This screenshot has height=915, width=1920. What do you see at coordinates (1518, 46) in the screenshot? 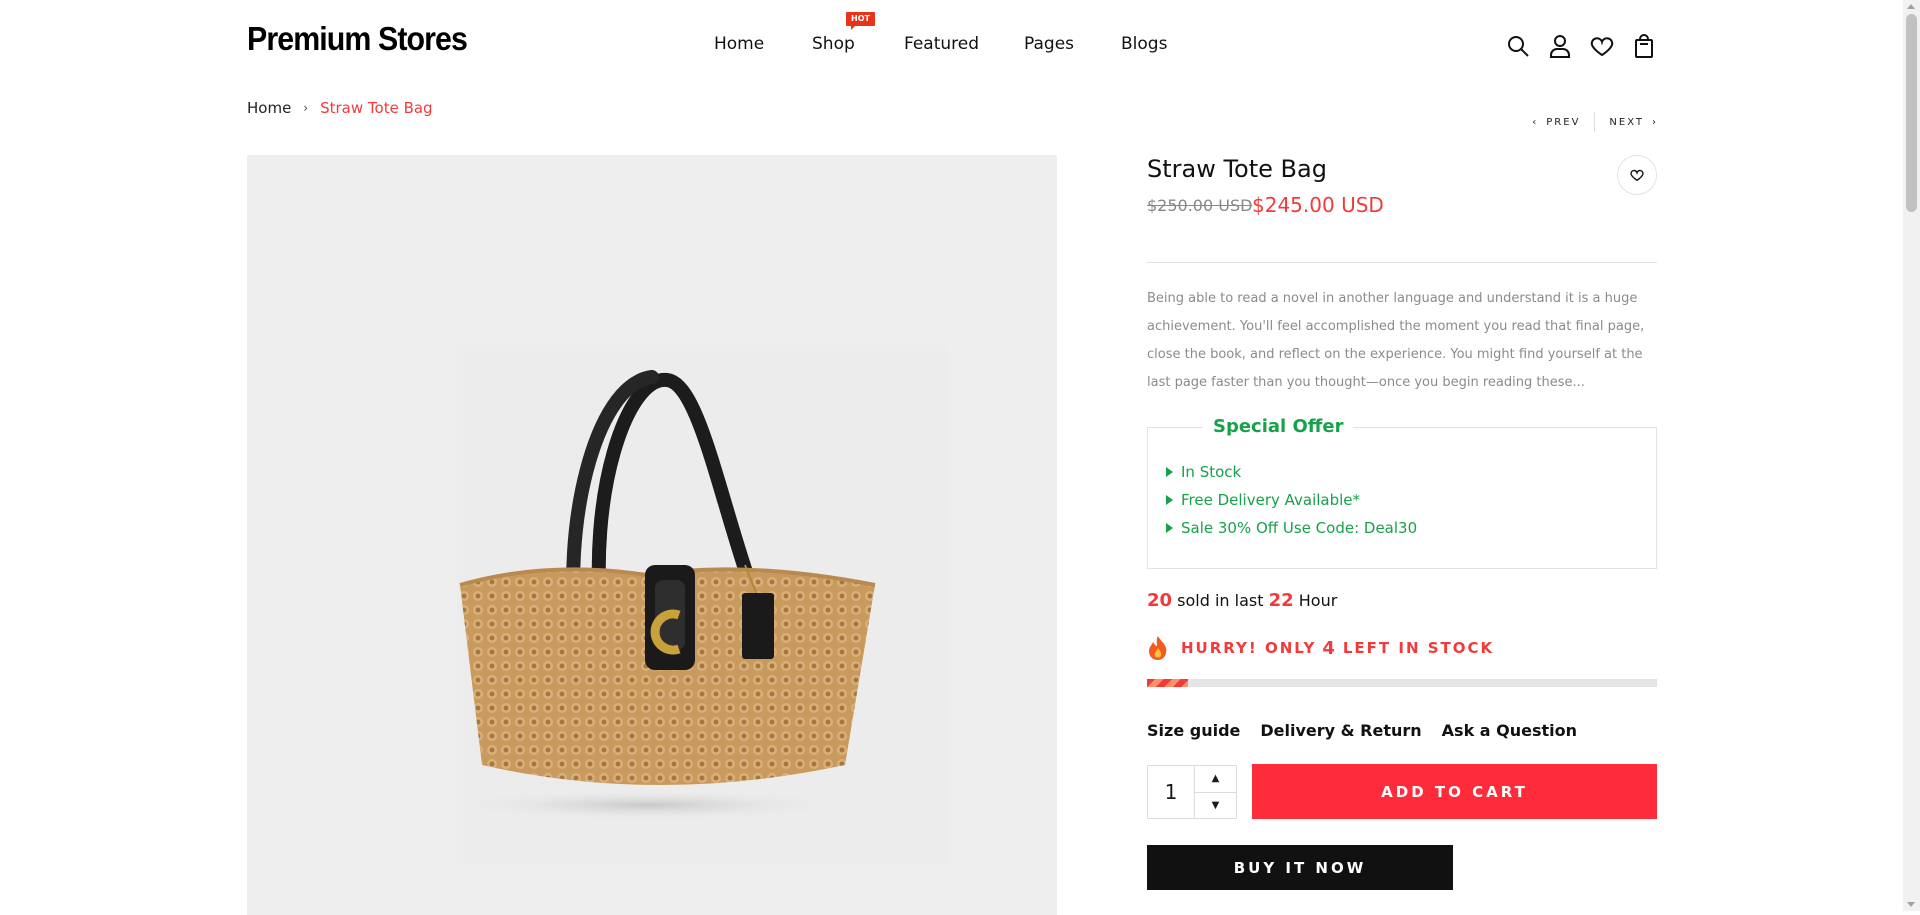
I see `search-icon` at bounding box center [1518, 46].